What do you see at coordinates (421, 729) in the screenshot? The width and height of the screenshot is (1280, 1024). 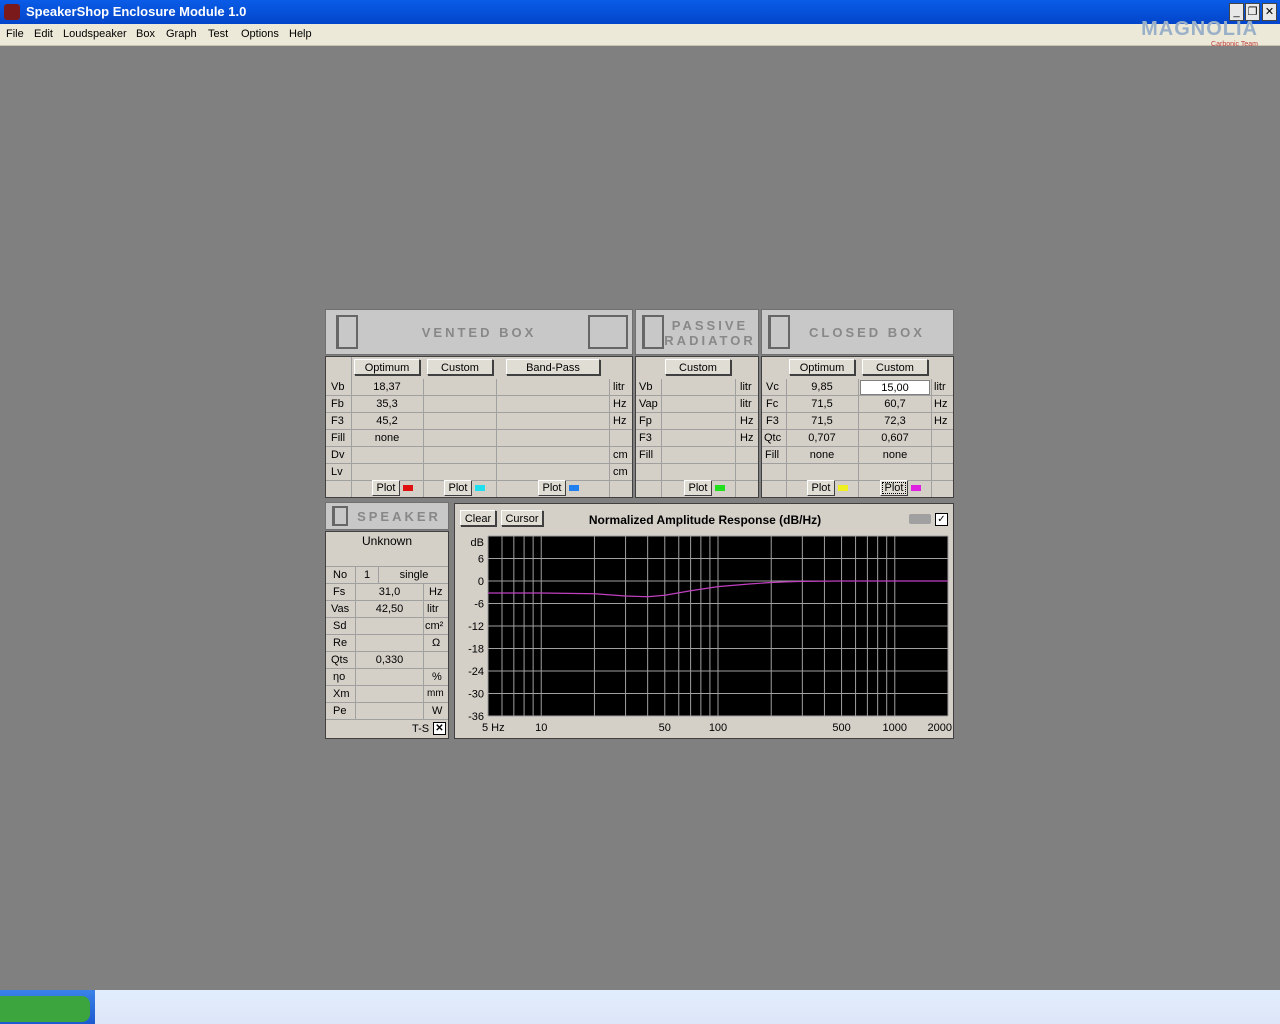 I see `ts-label: T-S` at bounding box center [421, 729].